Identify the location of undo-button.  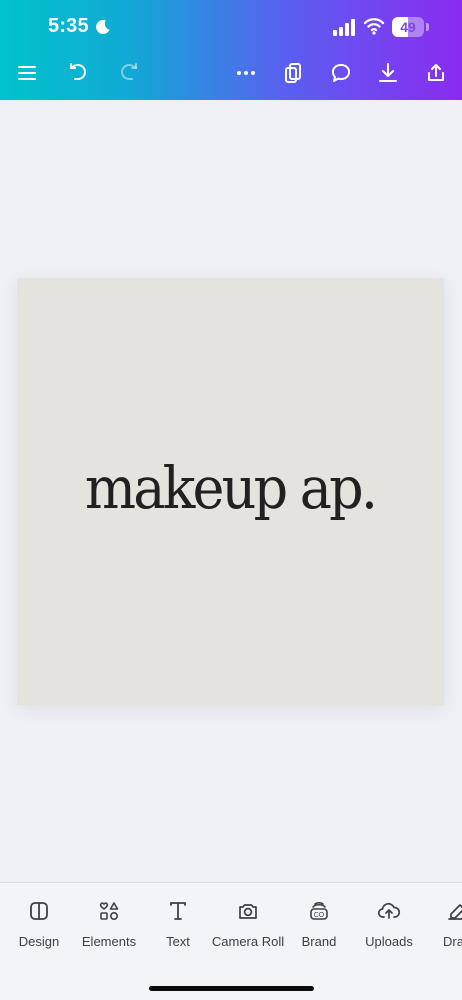
(78, 73).